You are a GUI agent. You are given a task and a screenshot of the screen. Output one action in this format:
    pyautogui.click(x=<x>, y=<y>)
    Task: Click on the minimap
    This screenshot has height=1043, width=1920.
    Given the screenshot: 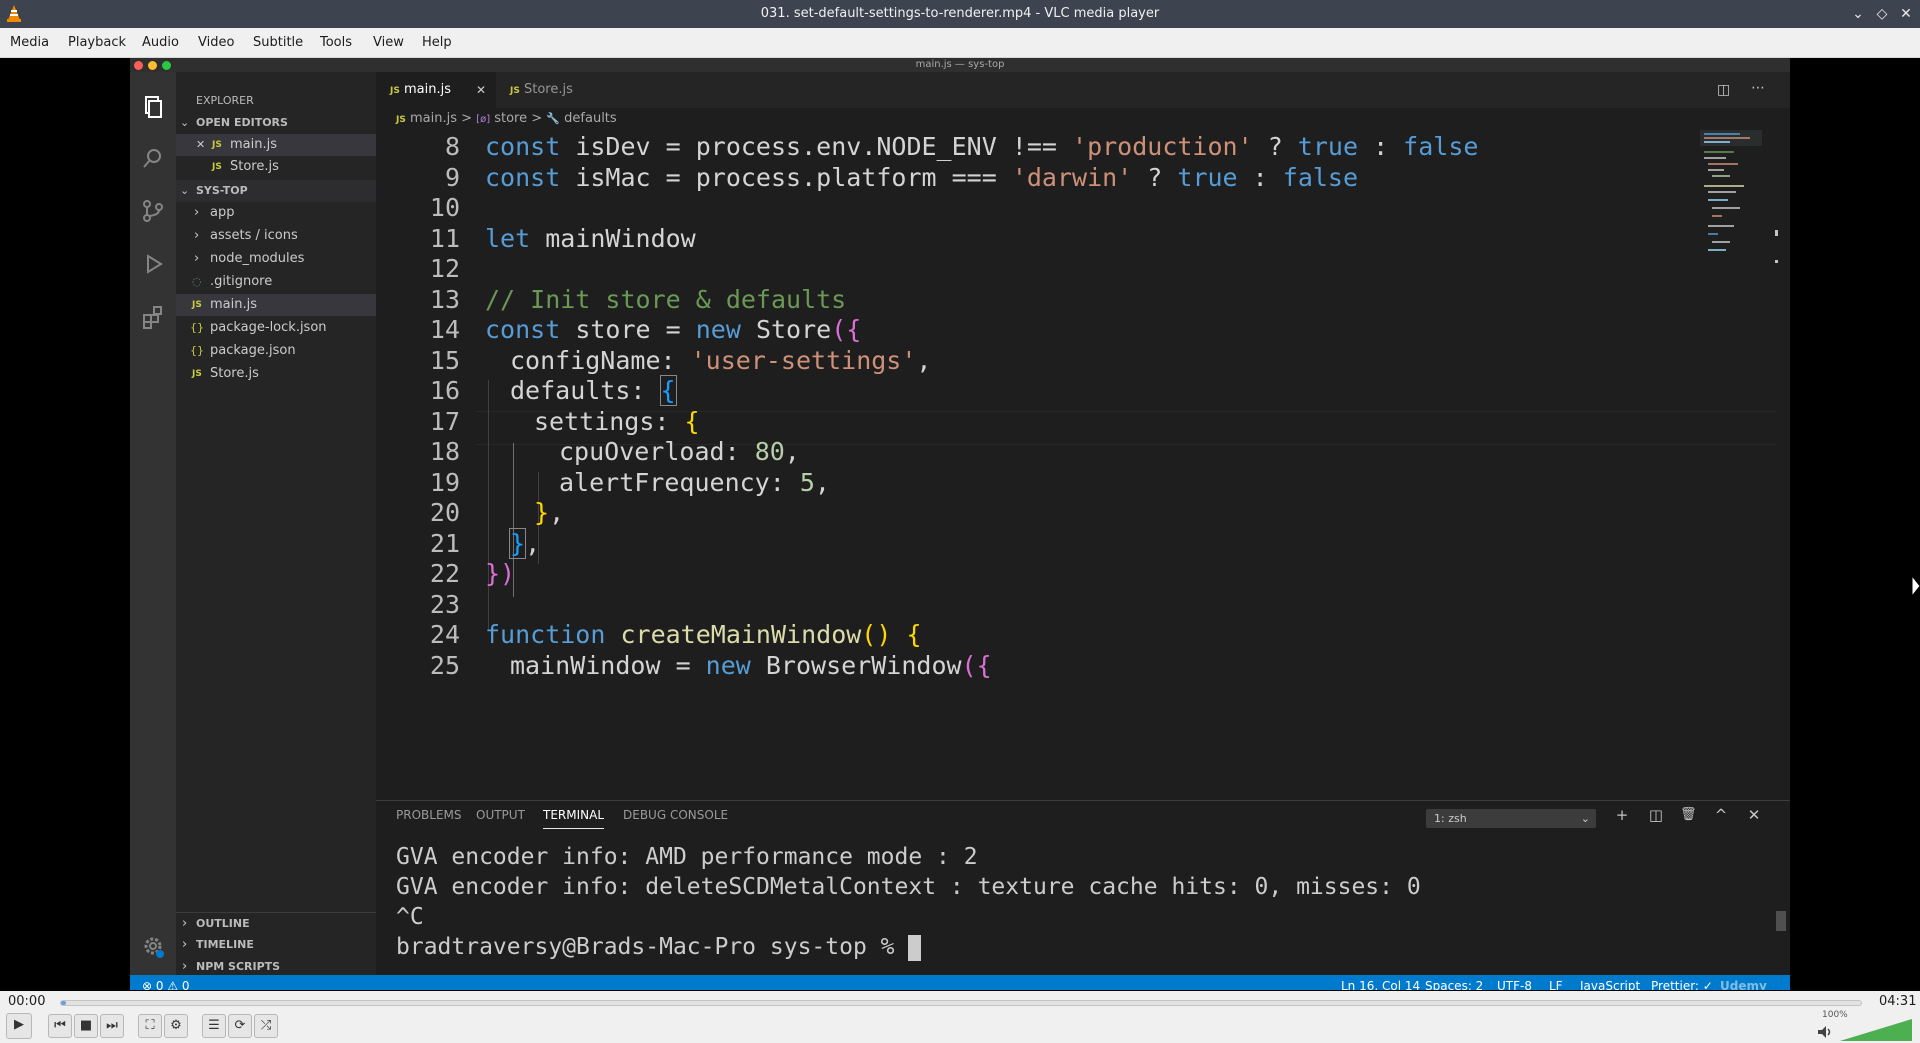 What is the action you would take?
    pyautogui.click(x=1740, y=205)
    